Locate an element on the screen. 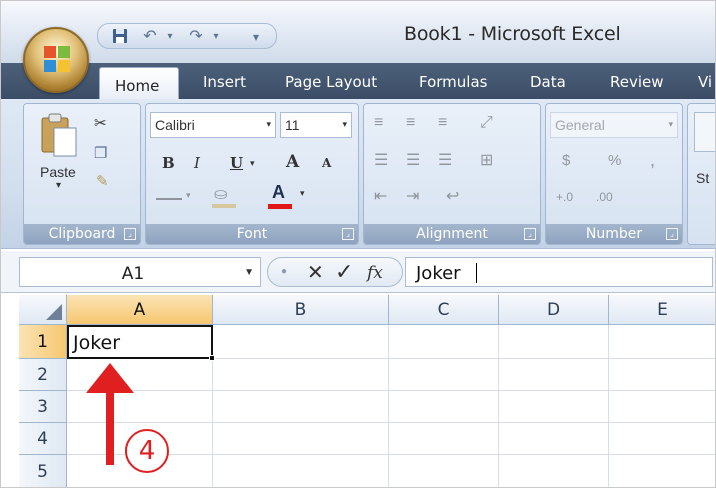 This screenshot has width=716, height=488. cancel-icon: ✕ is located at coordinates (315, 272).